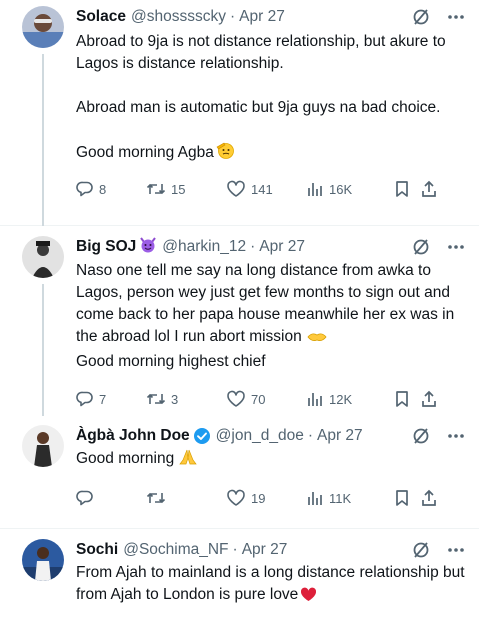 This screenshot has width=479, height=623. I want to click on repost-button, so click(186, 498).